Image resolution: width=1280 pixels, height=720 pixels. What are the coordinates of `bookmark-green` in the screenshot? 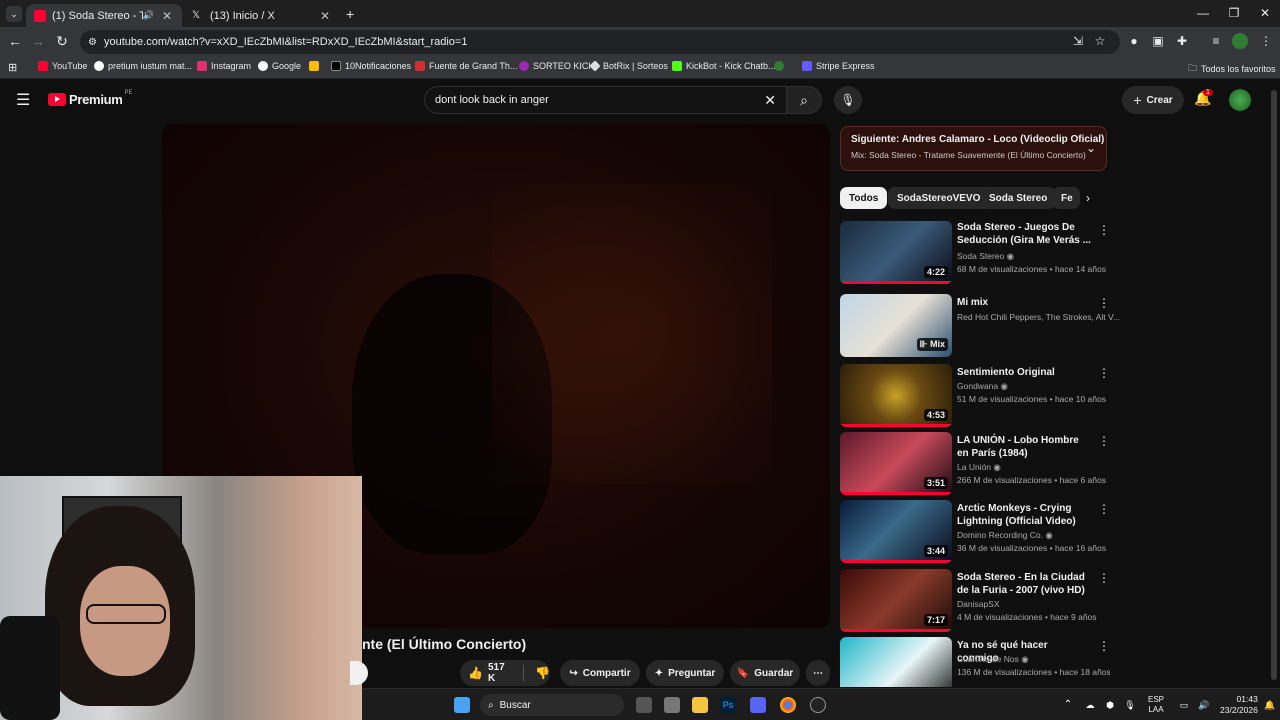 It's located at (781, 66).